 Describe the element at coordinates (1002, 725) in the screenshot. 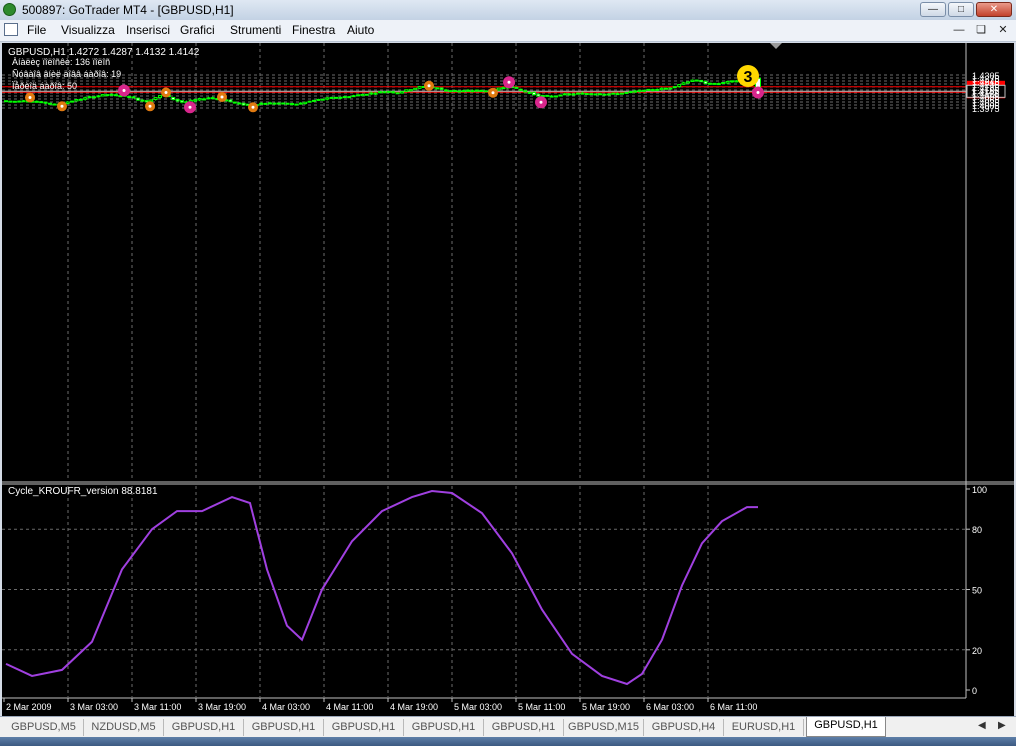

I see `tab-scroll-right-icon: ▶` at that location.